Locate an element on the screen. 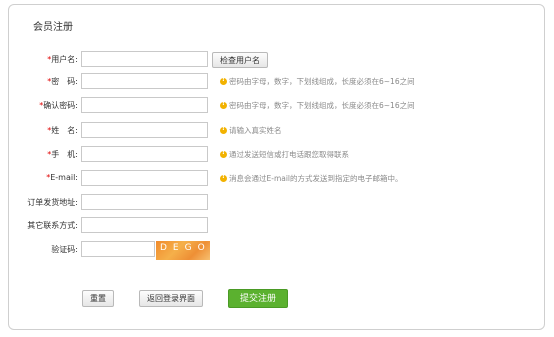 The image size is (554, 337). row-email: *E-mail: 消息会通过E-mail的方式发送到指定的电子邮箱中。 is located at coordinates (277, 179).